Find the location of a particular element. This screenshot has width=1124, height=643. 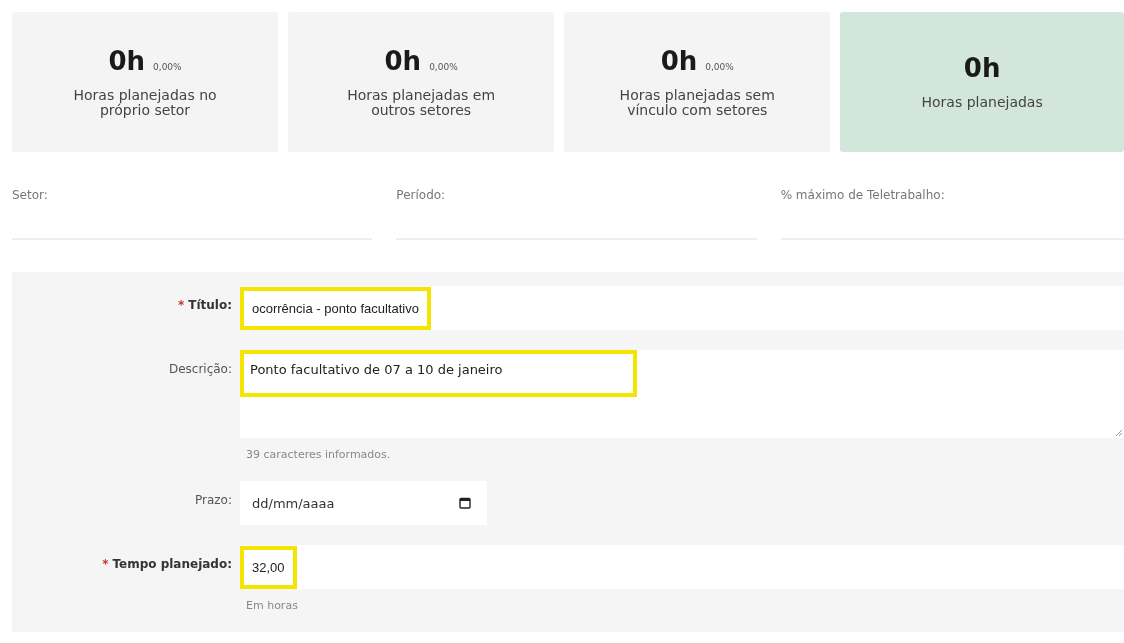

card-label: Horas planejadas sem vínculo com setores is located at coordinates (697, 103).